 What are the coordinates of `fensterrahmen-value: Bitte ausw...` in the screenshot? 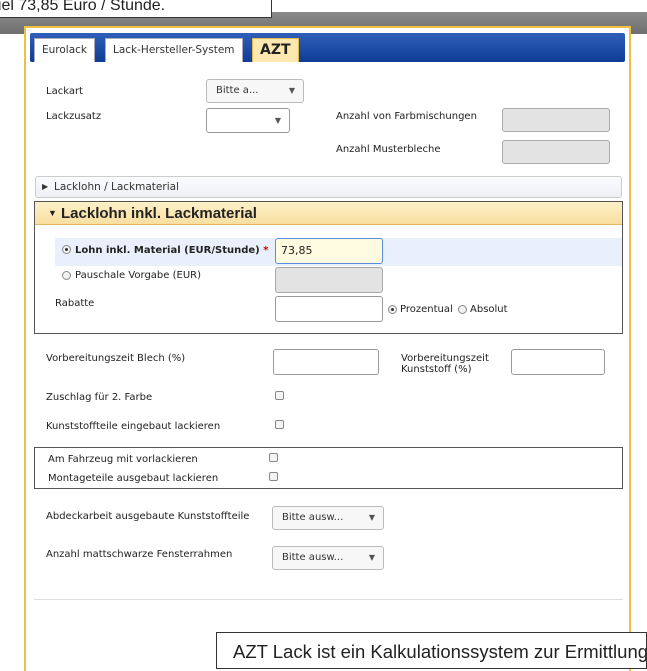 It's located at (313, 557).